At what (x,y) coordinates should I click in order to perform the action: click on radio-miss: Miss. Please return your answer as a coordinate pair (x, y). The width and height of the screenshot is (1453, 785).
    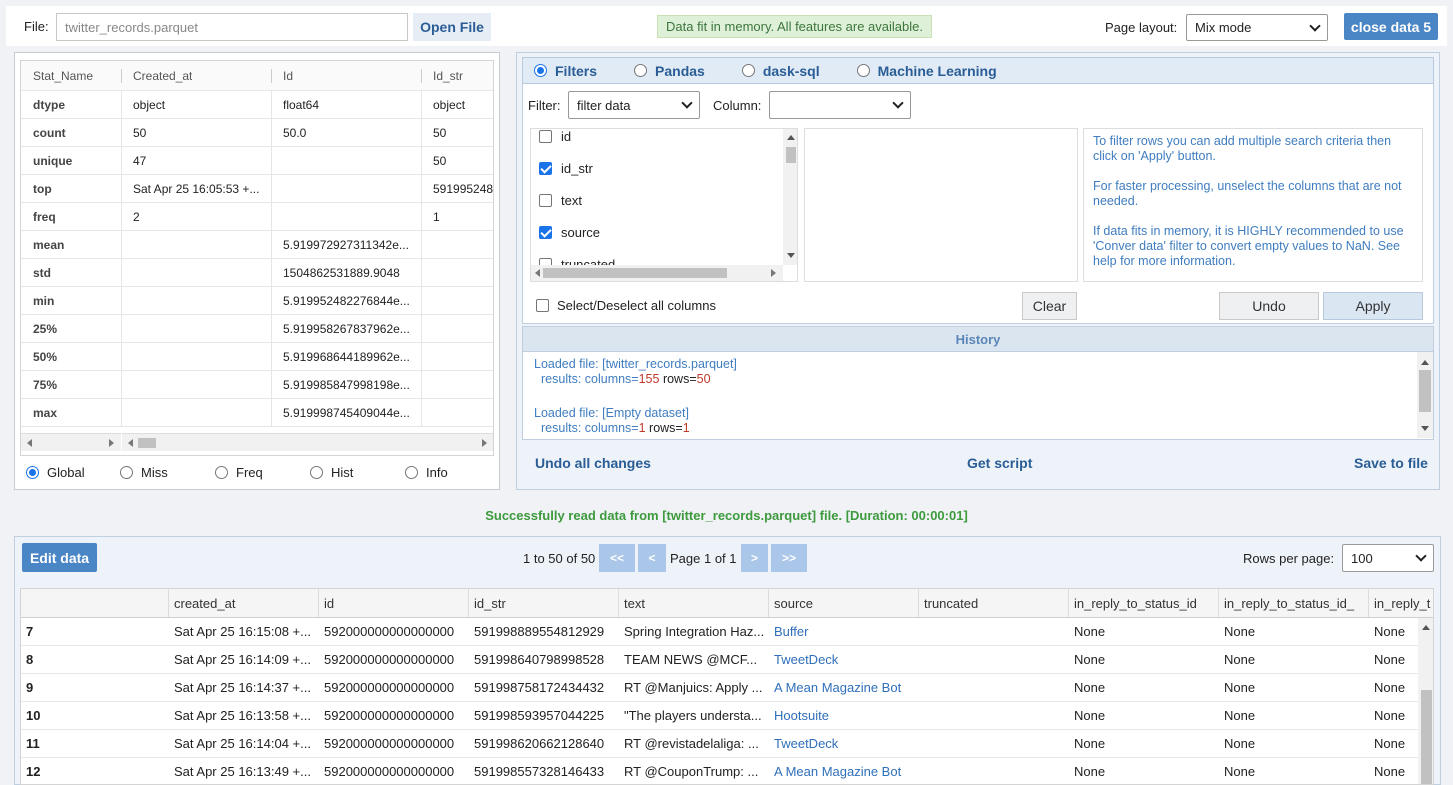
    Looking at the image, I should click on (144, 472).